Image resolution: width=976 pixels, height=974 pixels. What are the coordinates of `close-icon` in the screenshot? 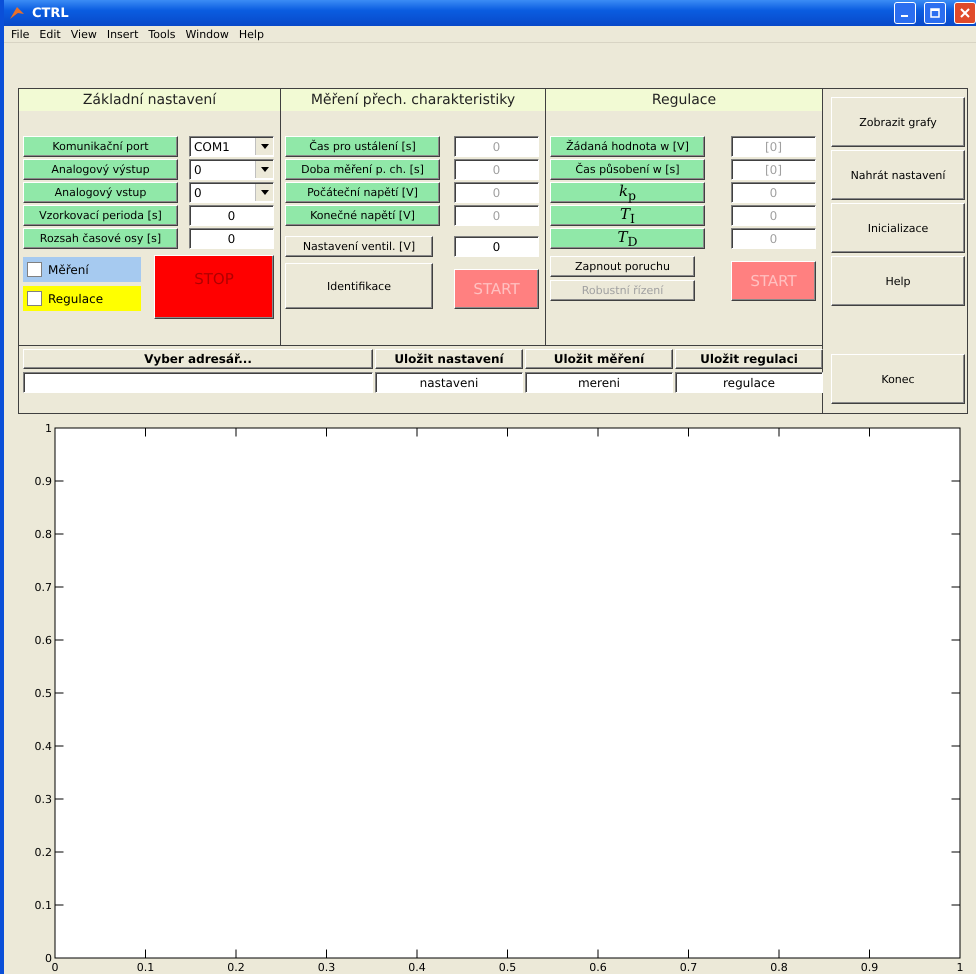 It's located at (965, 13).